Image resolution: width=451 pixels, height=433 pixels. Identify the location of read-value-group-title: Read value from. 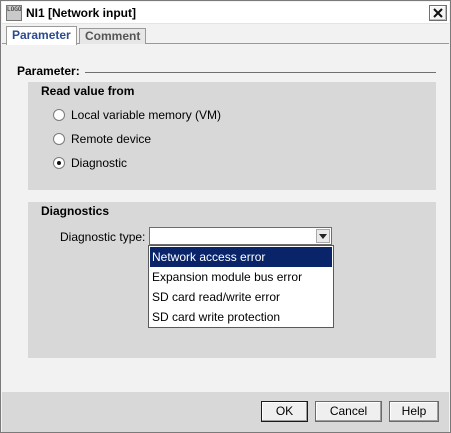
(88, 91).